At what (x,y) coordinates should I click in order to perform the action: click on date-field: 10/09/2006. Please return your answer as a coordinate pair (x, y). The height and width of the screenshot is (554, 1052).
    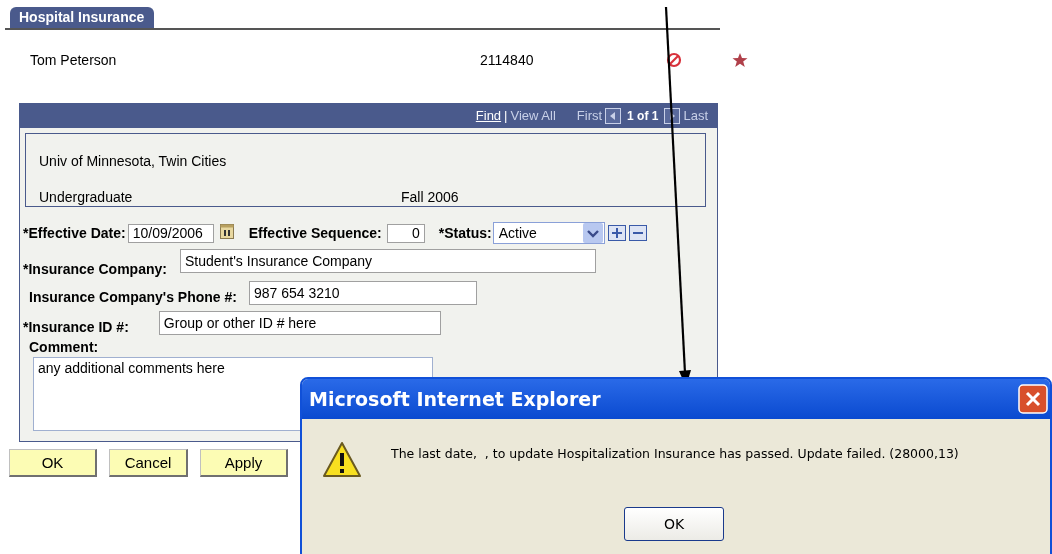
    Looking at the image, I should click on (170, 233).